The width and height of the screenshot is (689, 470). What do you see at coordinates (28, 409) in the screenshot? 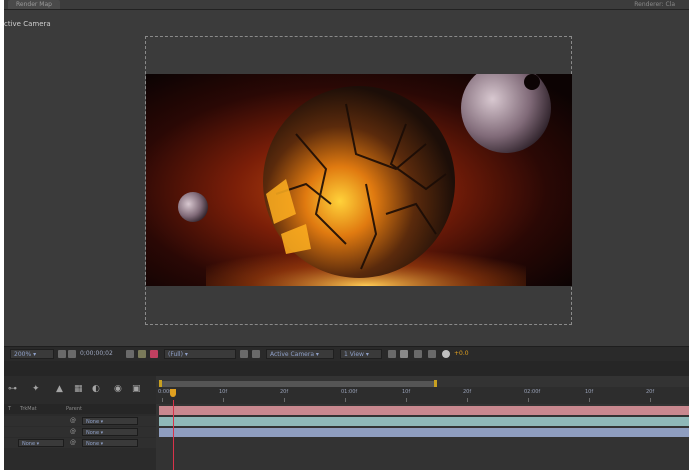
I see `column-trkmat: TrkMat` at bounding box center [28, 409].